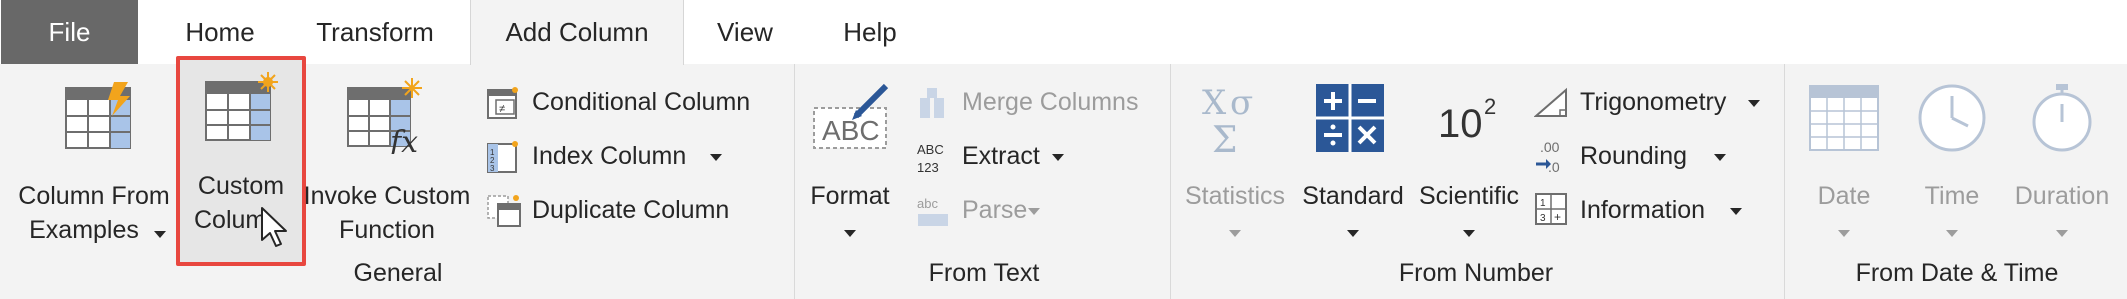  I want to click on column-from-examples-label-1: Column From, so click(94, 196).